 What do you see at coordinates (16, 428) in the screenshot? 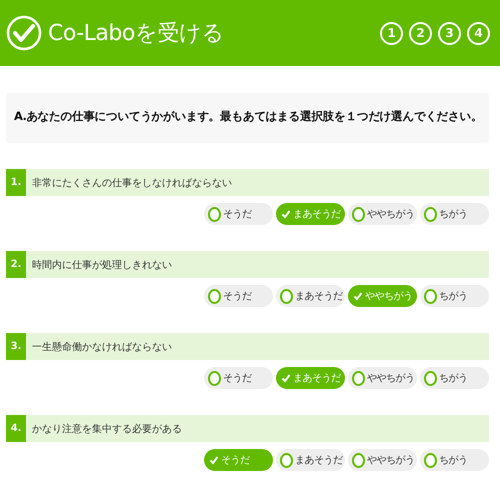
I see `question-number: 4.` at bounding box center [16, 428].